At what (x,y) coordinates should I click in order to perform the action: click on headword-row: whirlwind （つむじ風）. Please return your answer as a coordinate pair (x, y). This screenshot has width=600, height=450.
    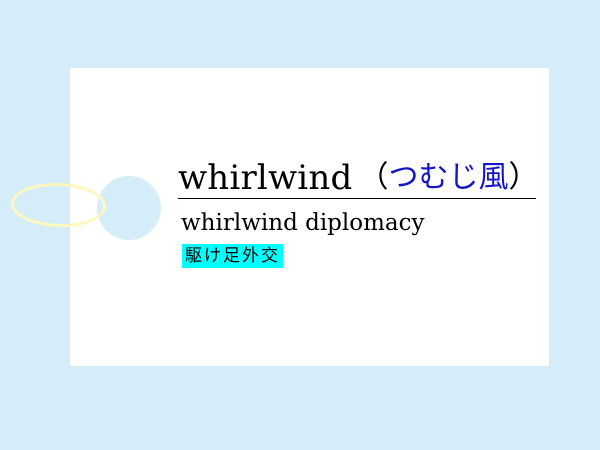
    Looking at the image, I should click on (358, 178).